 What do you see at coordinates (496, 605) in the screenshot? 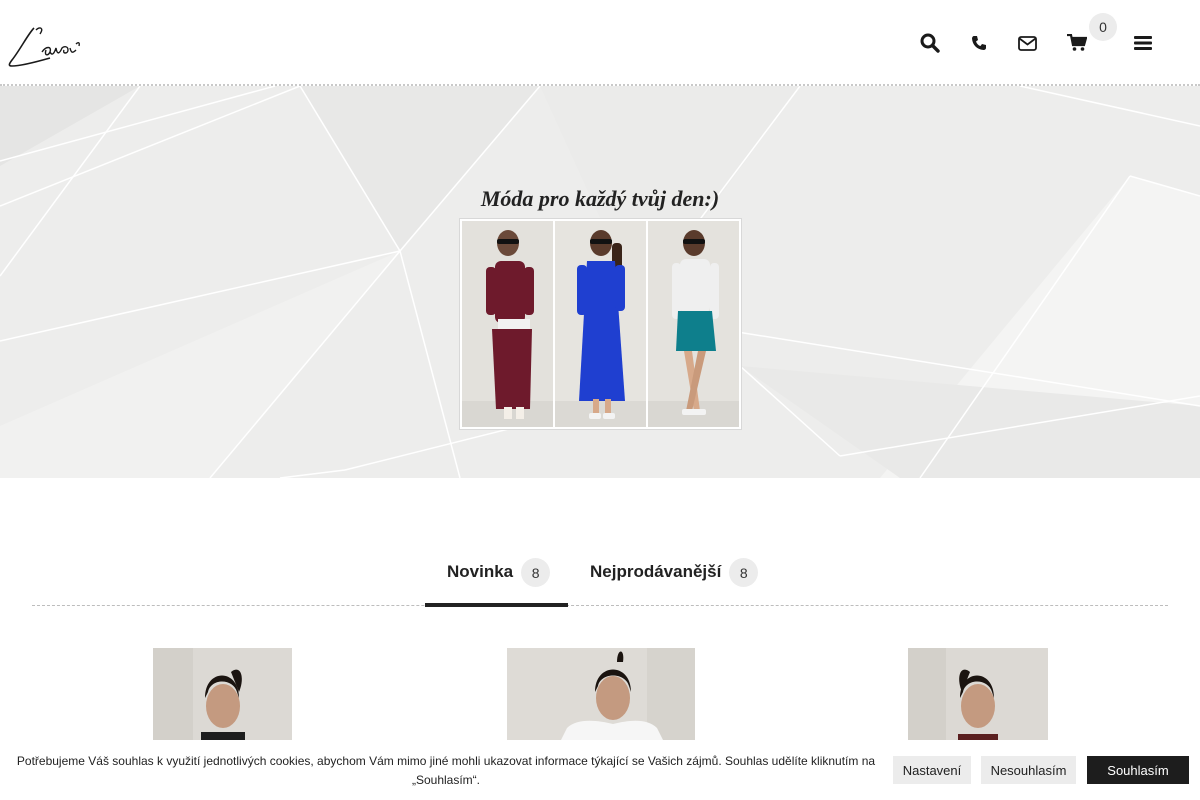
I see `active-tab-indicator` at bounding box center [496, 605].